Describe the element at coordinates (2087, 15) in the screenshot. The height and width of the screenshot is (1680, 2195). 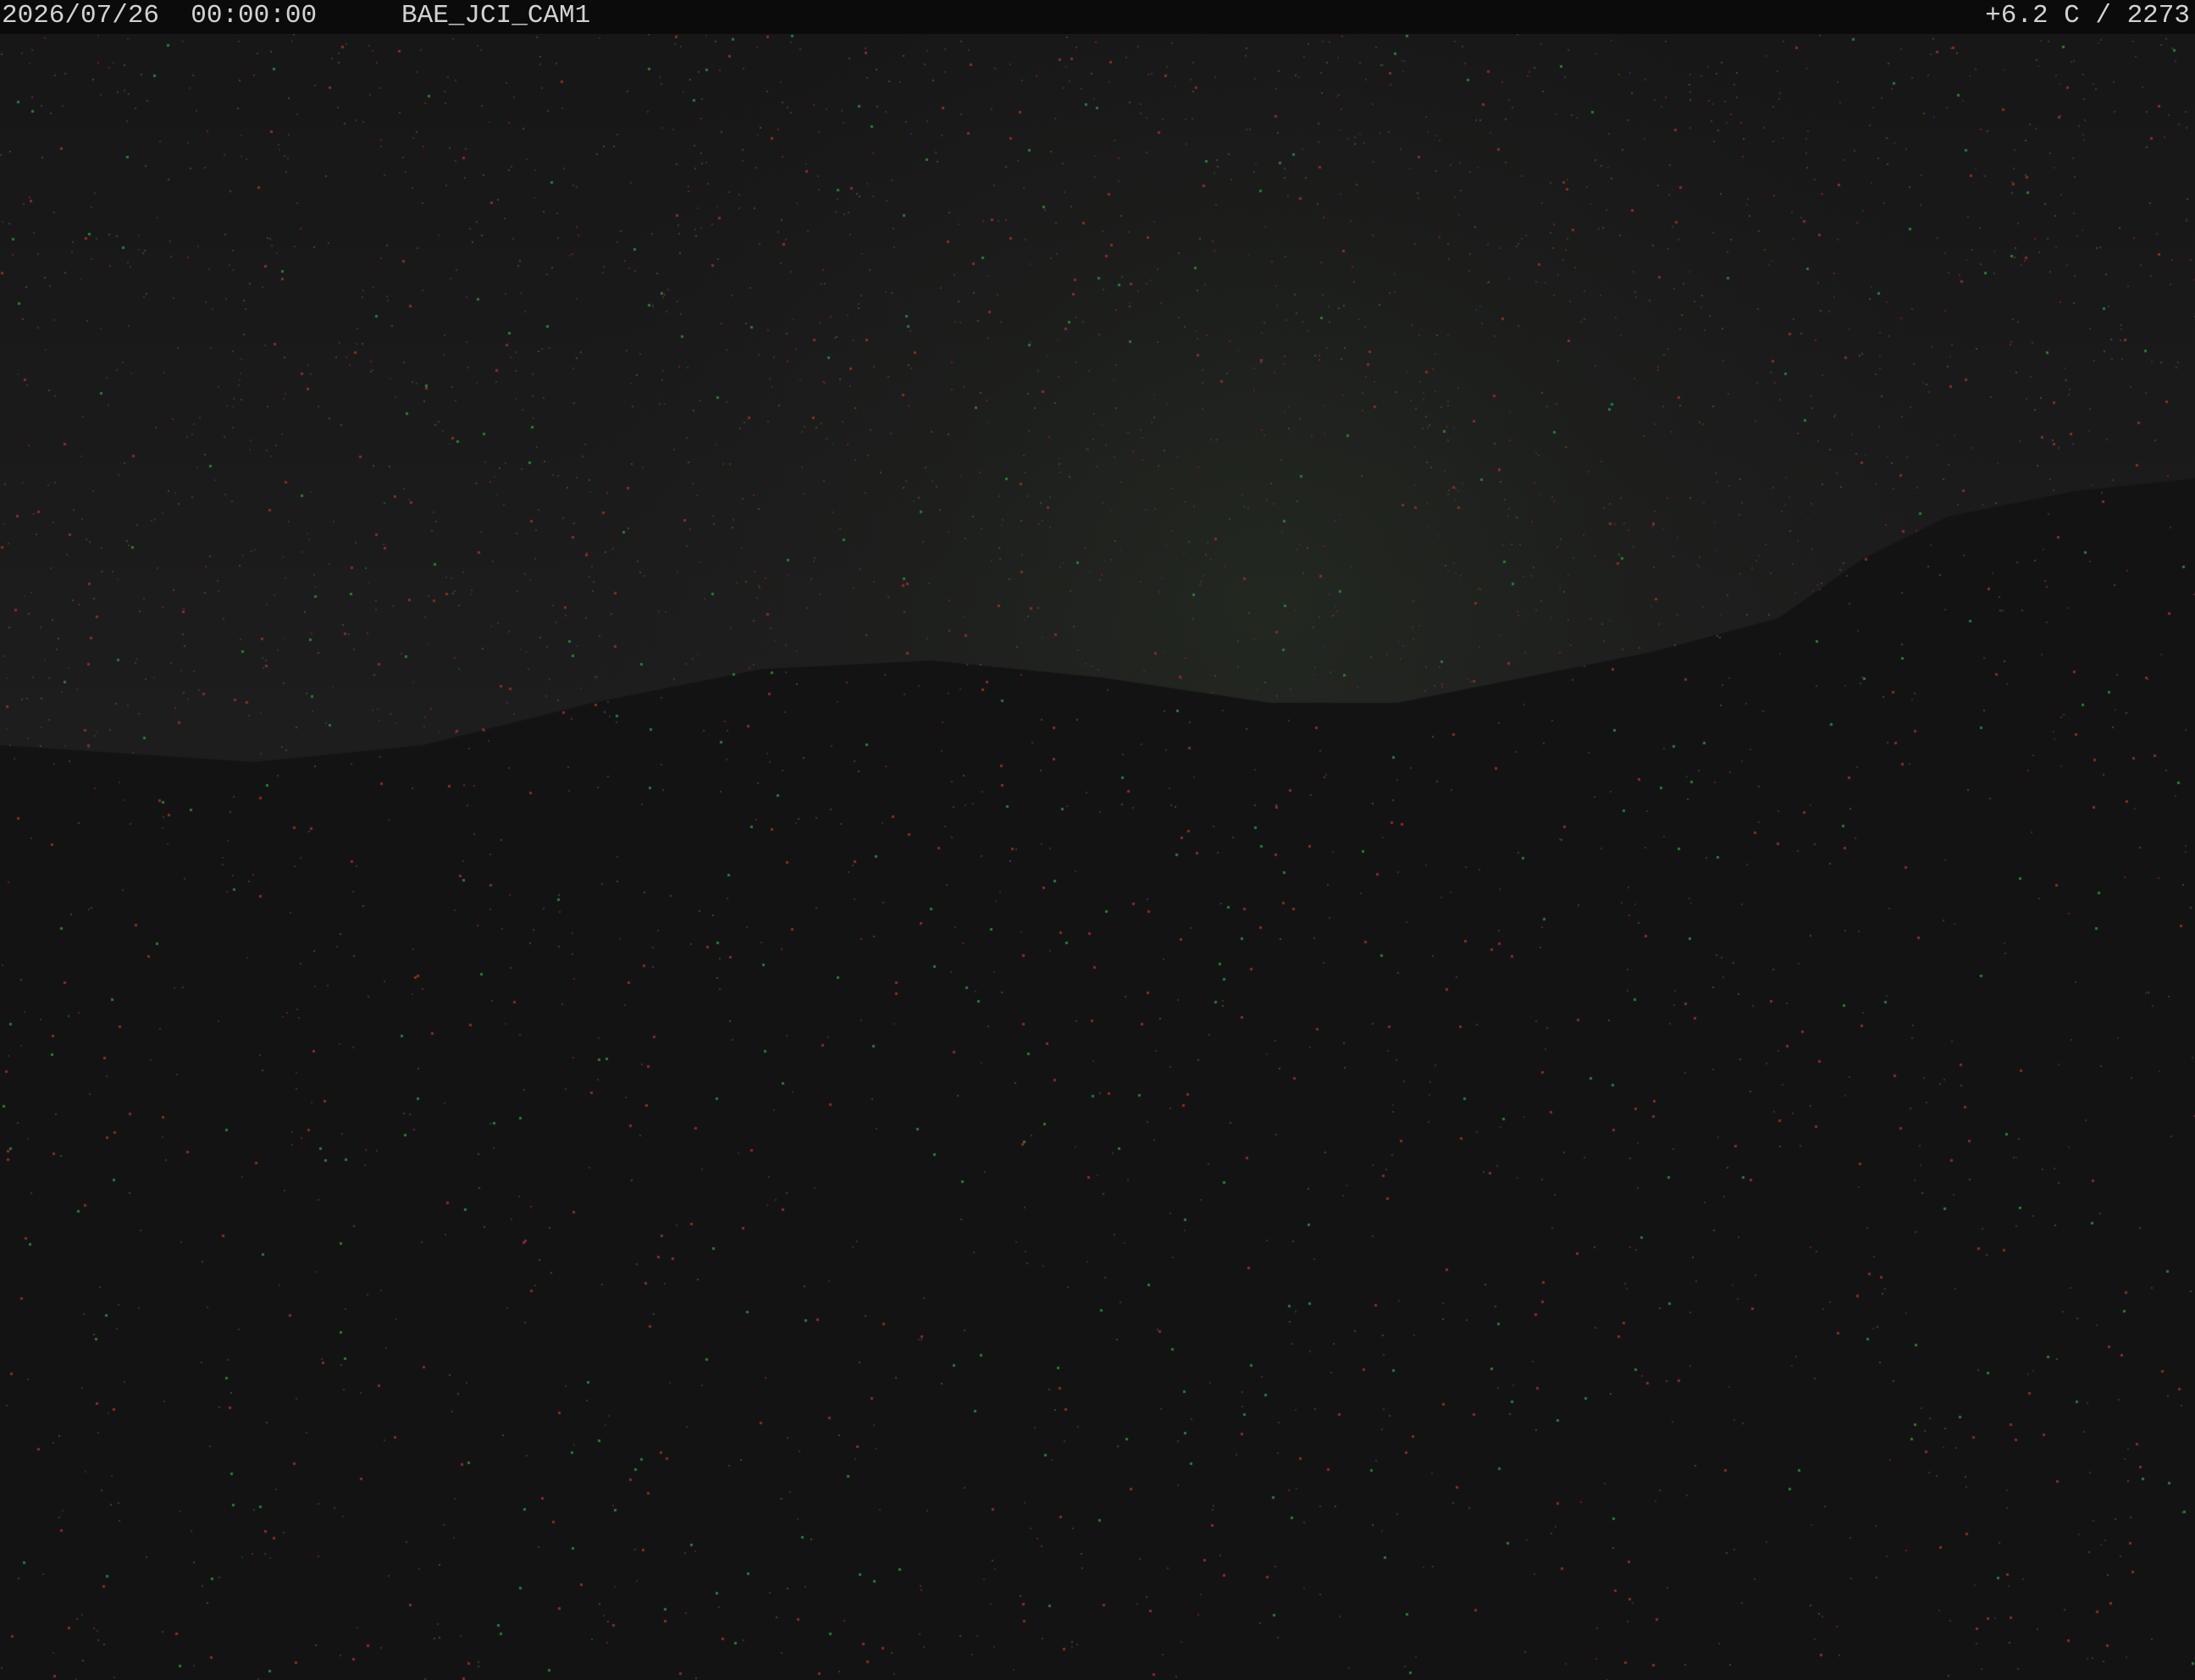
I see `osd-sensor-readout: +6.2 C / 2273` at that location.